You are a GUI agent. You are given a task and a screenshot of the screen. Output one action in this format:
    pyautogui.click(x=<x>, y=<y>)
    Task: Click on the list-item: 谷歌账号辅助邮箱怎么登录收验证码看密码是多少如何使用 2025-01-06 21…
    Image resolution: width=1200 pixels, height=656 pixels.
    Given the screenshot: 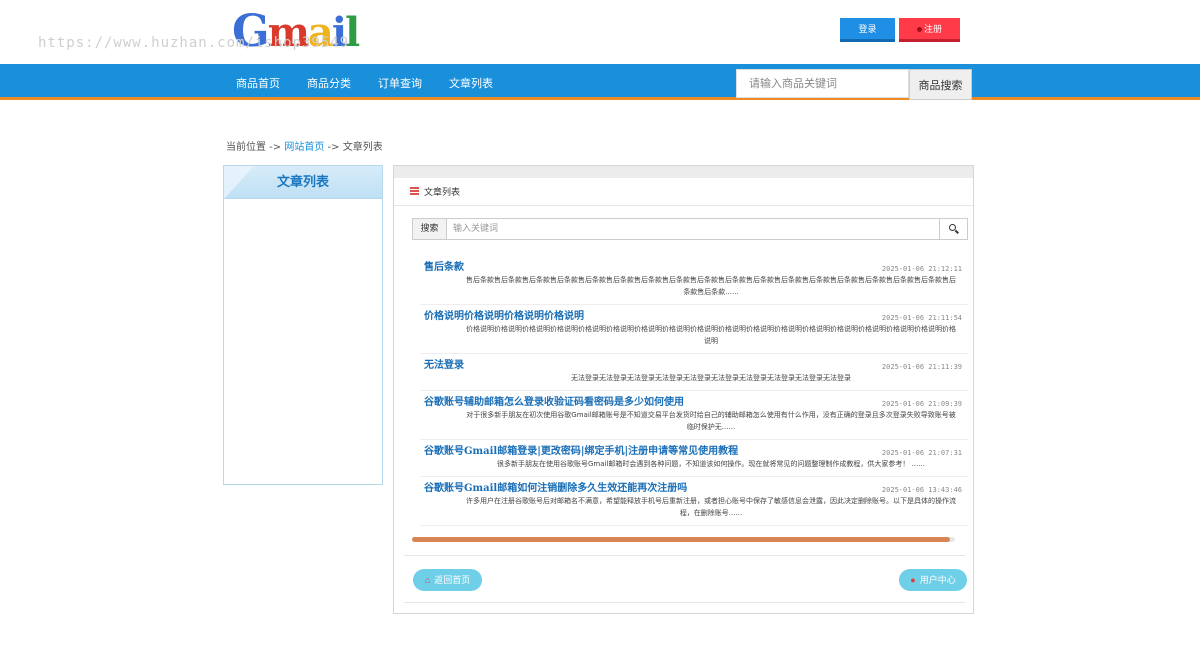 What is the action you would take?
    pyautogui.click(x=694, y=415)
    